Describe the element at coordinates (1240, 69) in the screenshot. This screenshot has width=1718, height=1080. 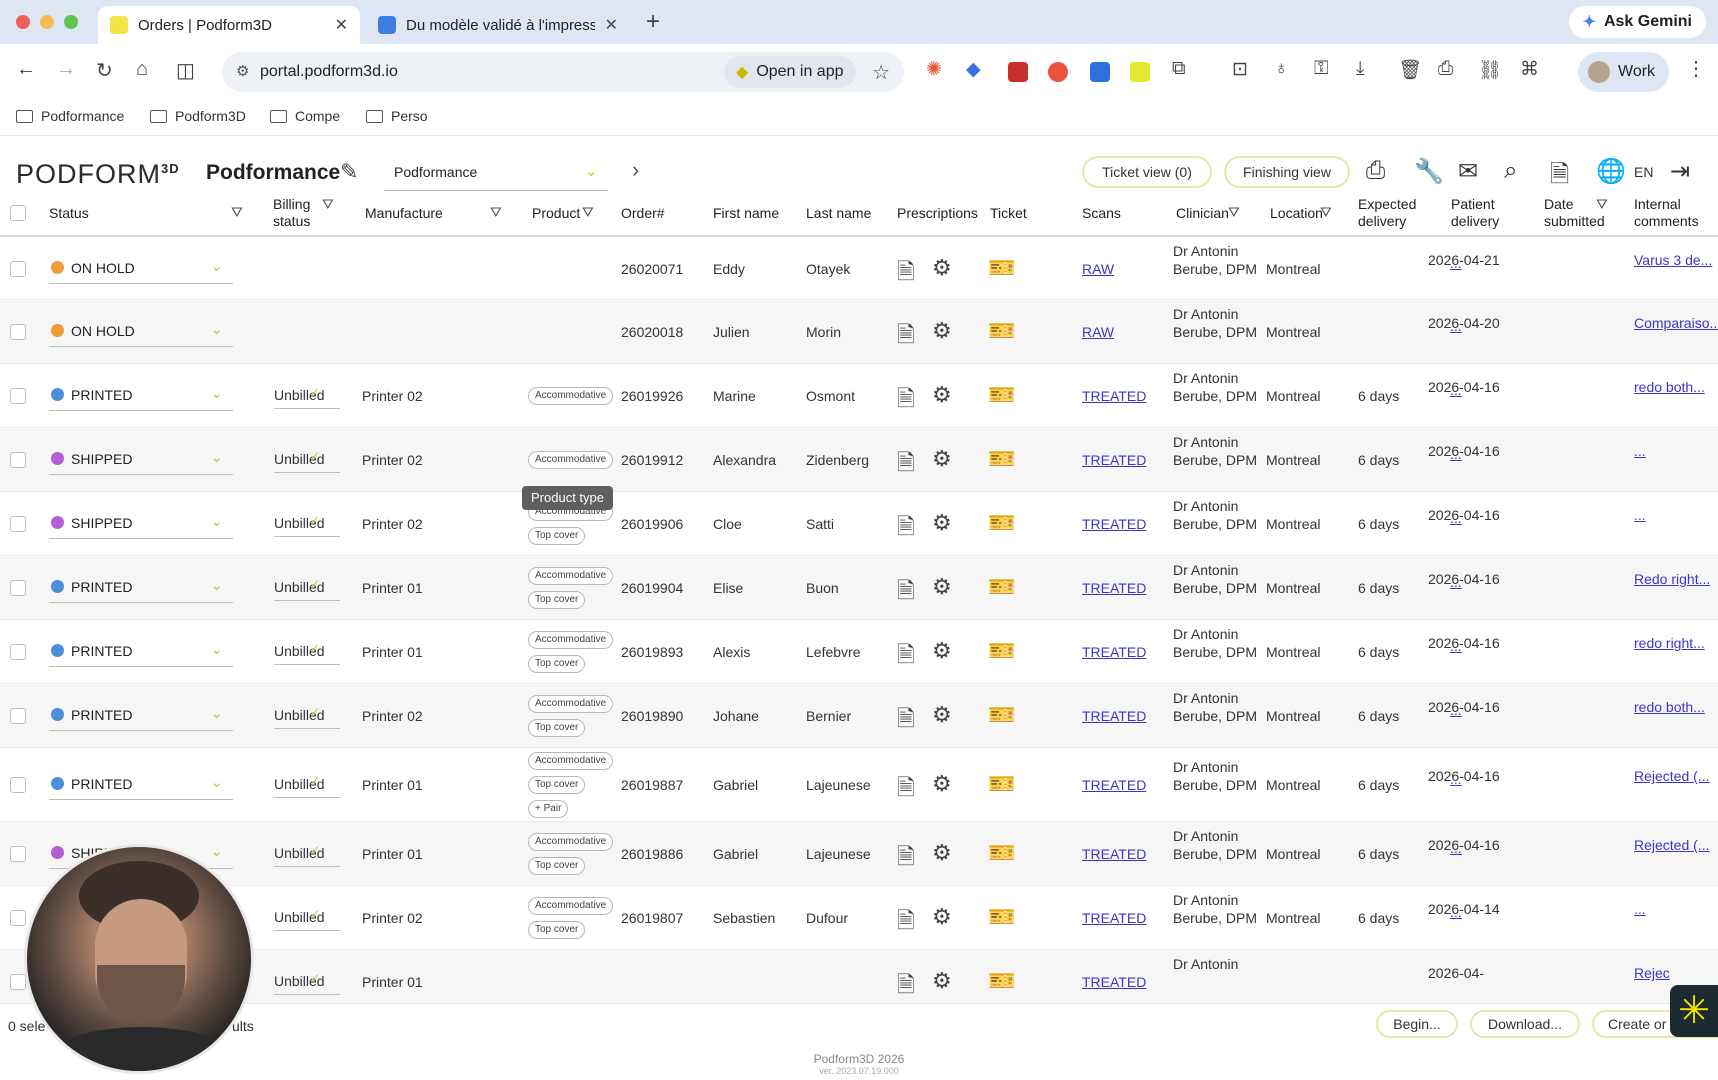
I see `screen-search-icon: ⊡` at that location.